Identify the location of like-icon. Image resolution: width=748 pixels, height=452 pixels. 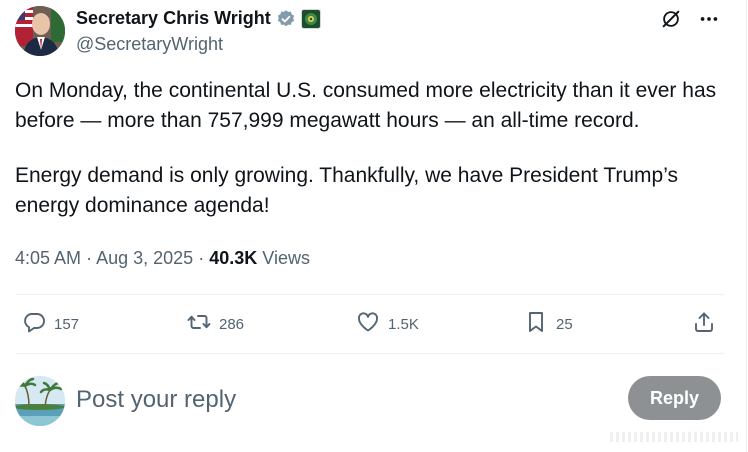
(368, 324).